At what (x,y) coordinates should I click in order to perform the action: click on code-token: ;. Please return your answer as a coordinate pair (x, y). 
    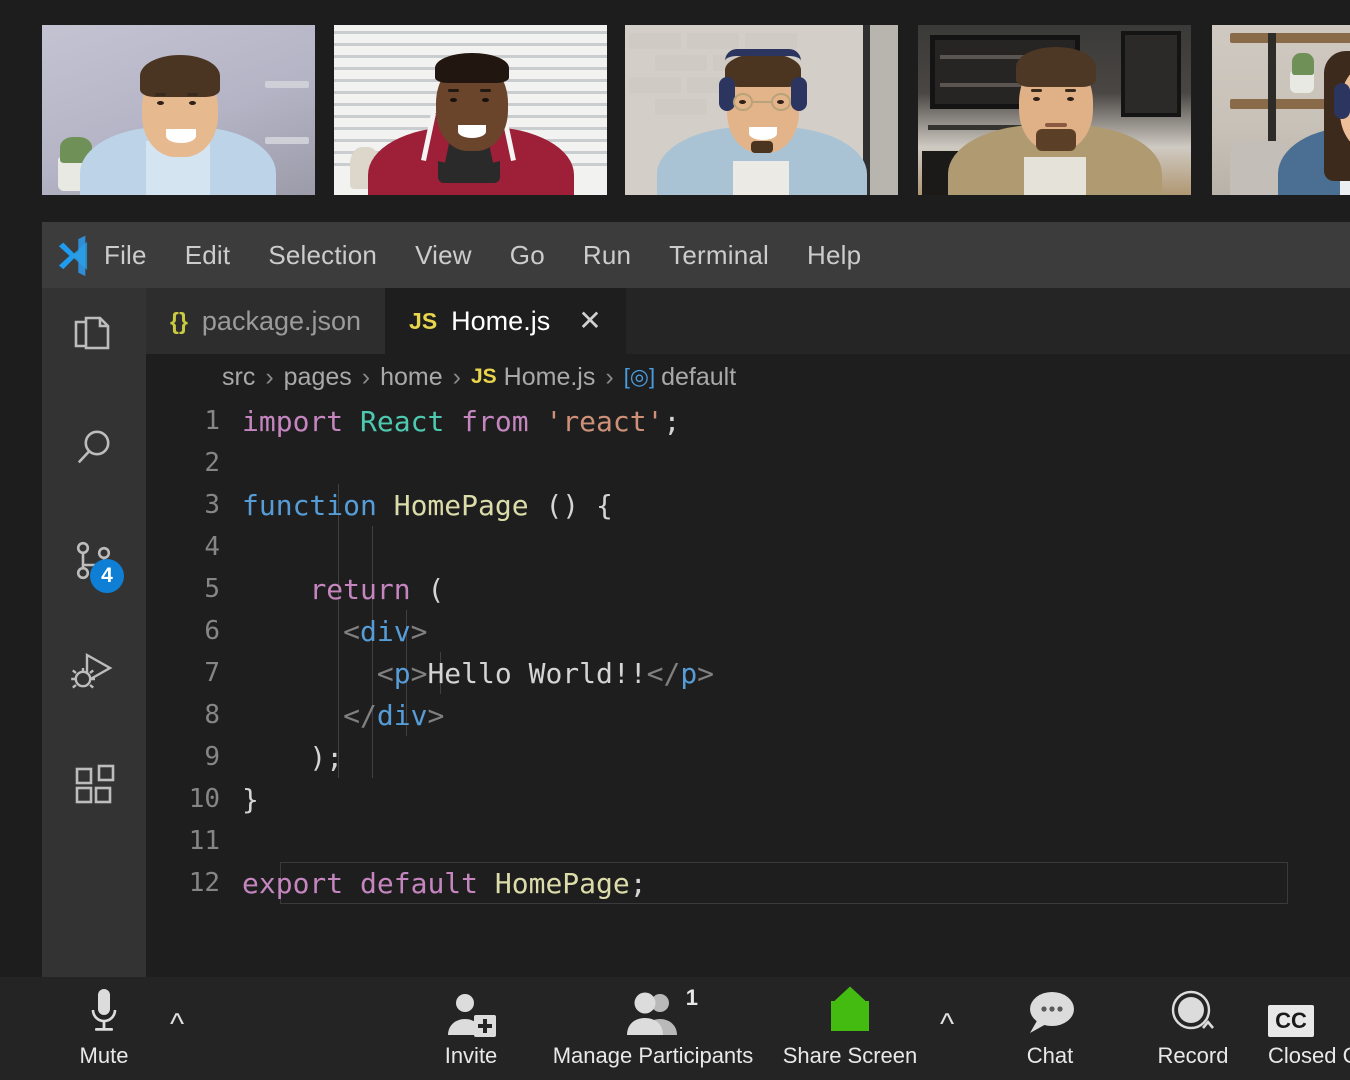
    Looking at the image, I should click on (638, 883).